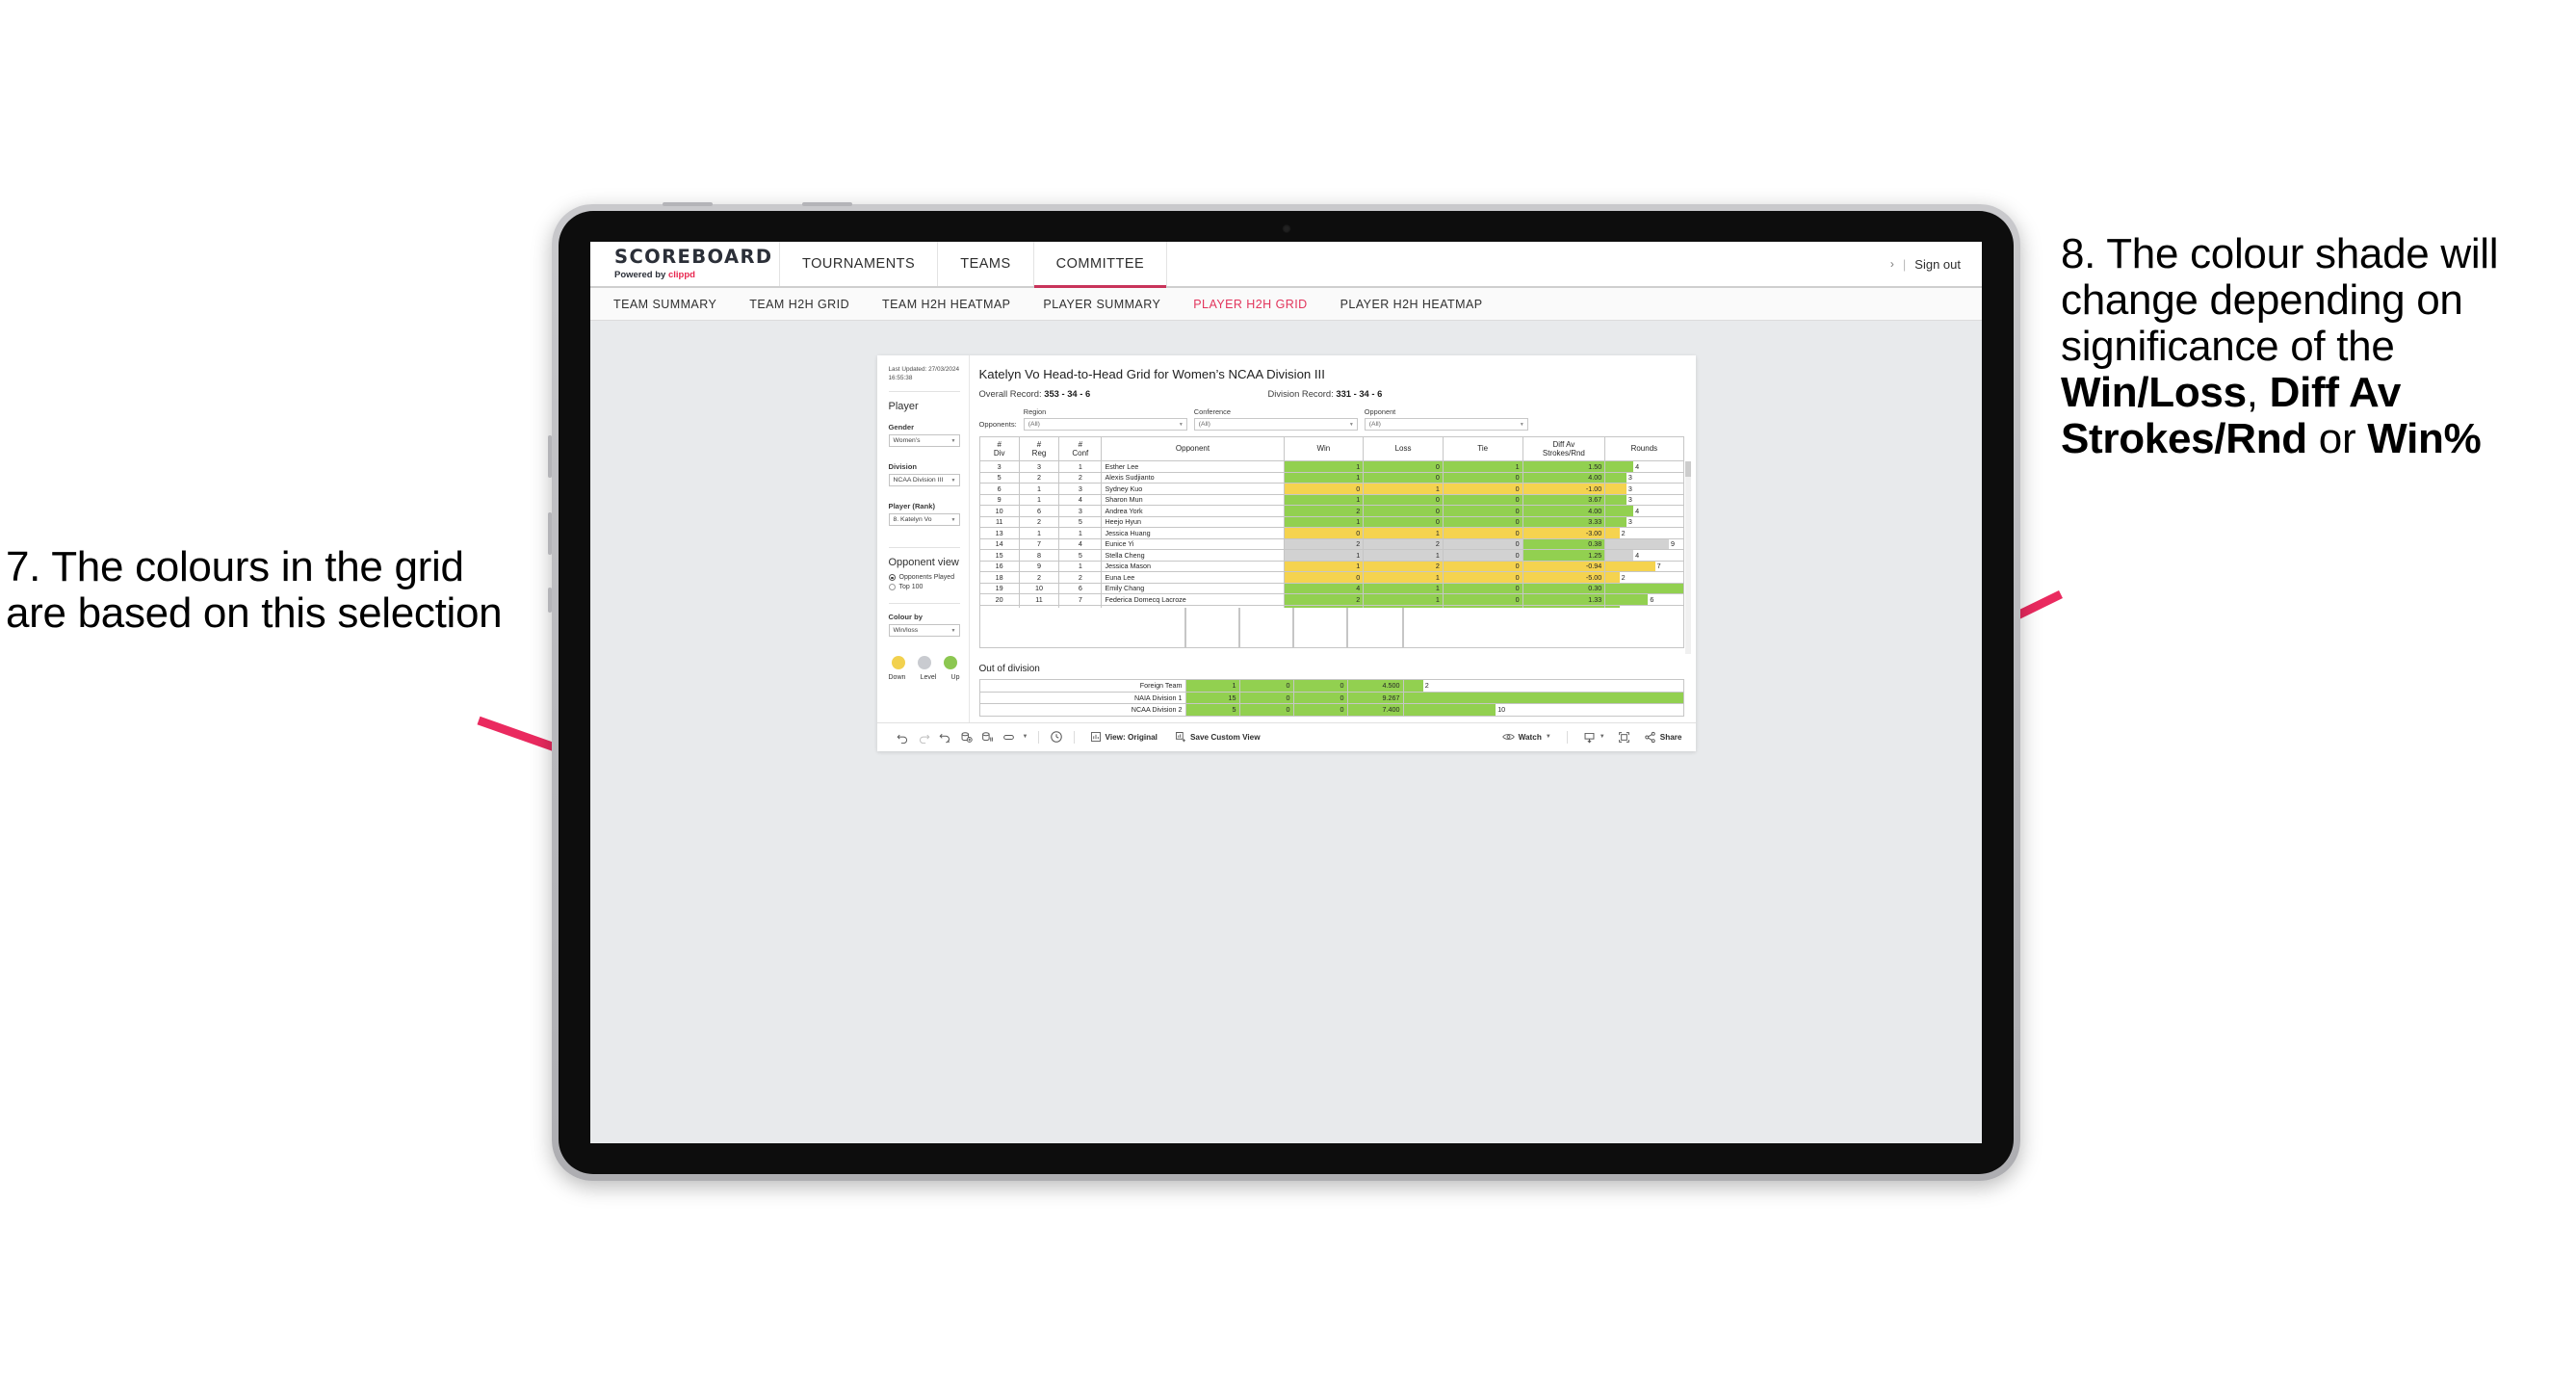 Image resolution: width=2576 pixels, height=1386 pixels. Describe the element at coordinates (1331, 555) in the screenshot. I see `table-row: 15 8 5 Stella Cheng 1 1 0 1.25 4` at that location.